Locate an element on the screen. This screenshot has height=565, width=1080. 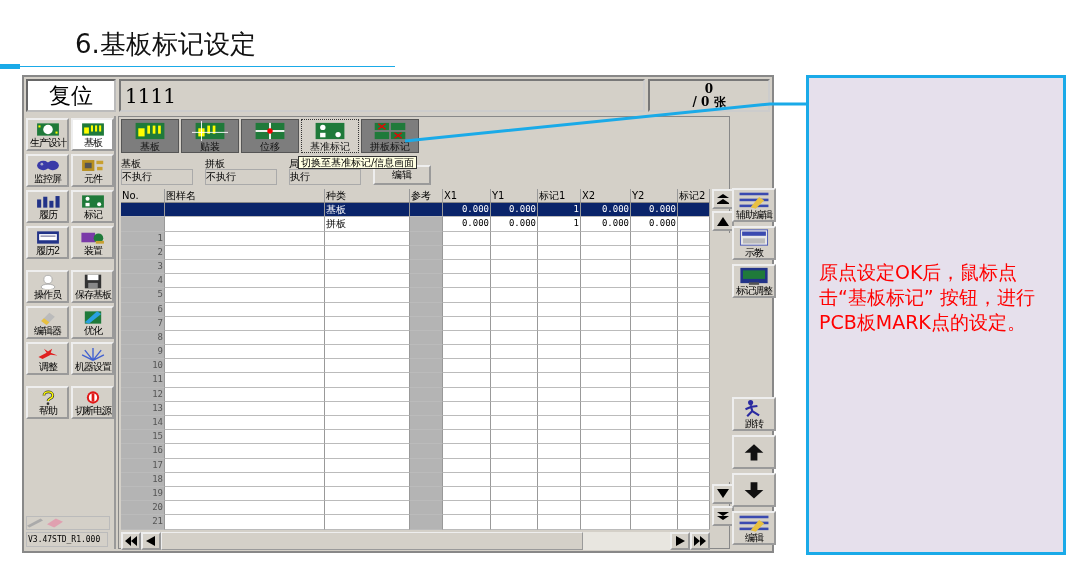
scroll-first-button is located at coordinates (131, 540).